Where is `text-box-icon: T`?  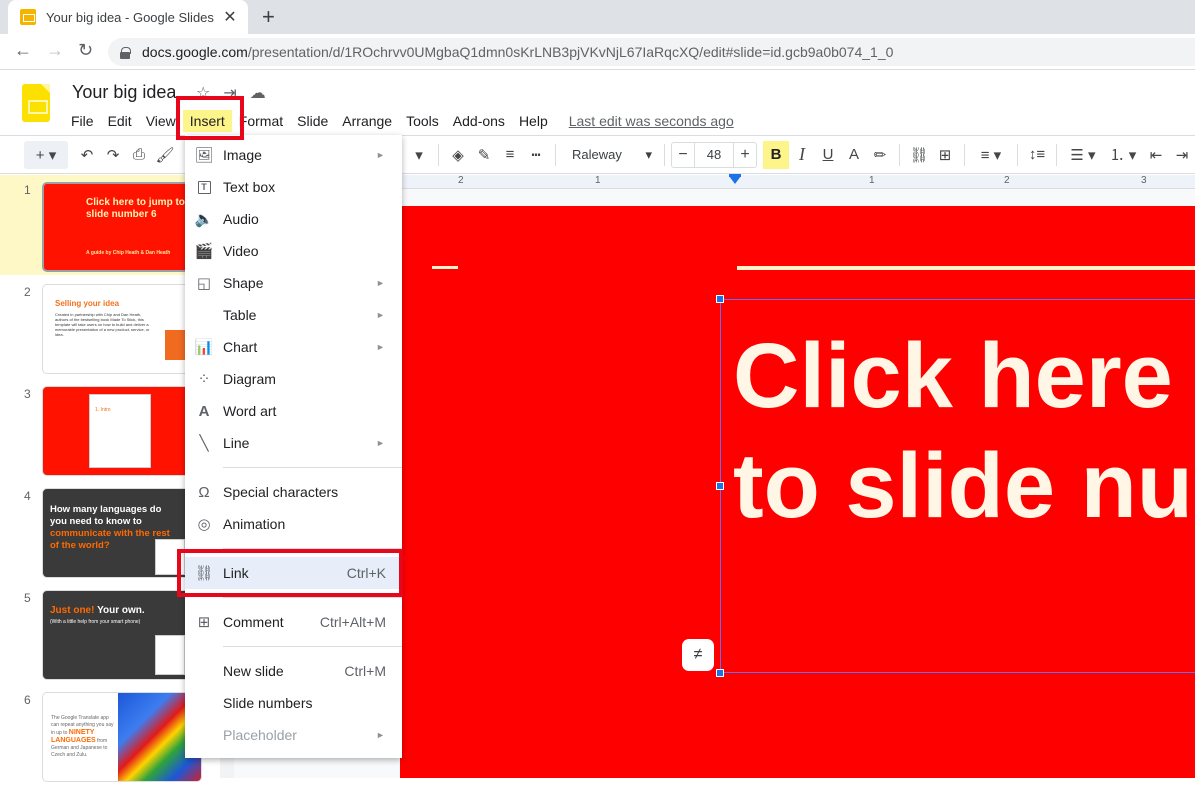
text-box-icon: T is located at coordinates (204, 187).